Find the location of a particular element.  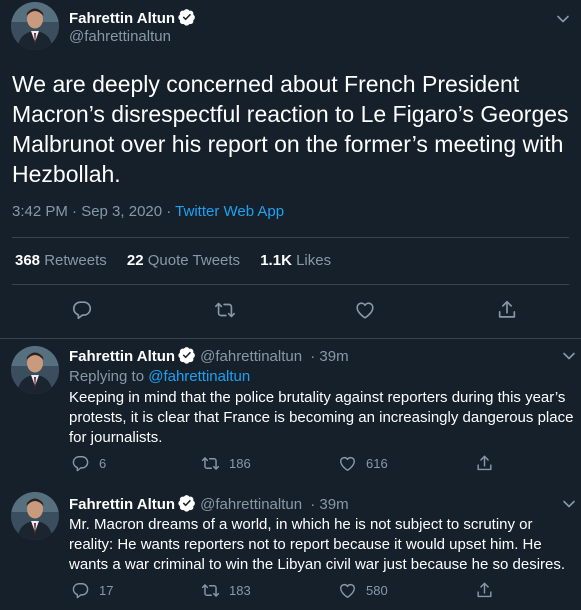

replying-to: Replying to @fahrettinaltun is located at coordinates (159, 376).